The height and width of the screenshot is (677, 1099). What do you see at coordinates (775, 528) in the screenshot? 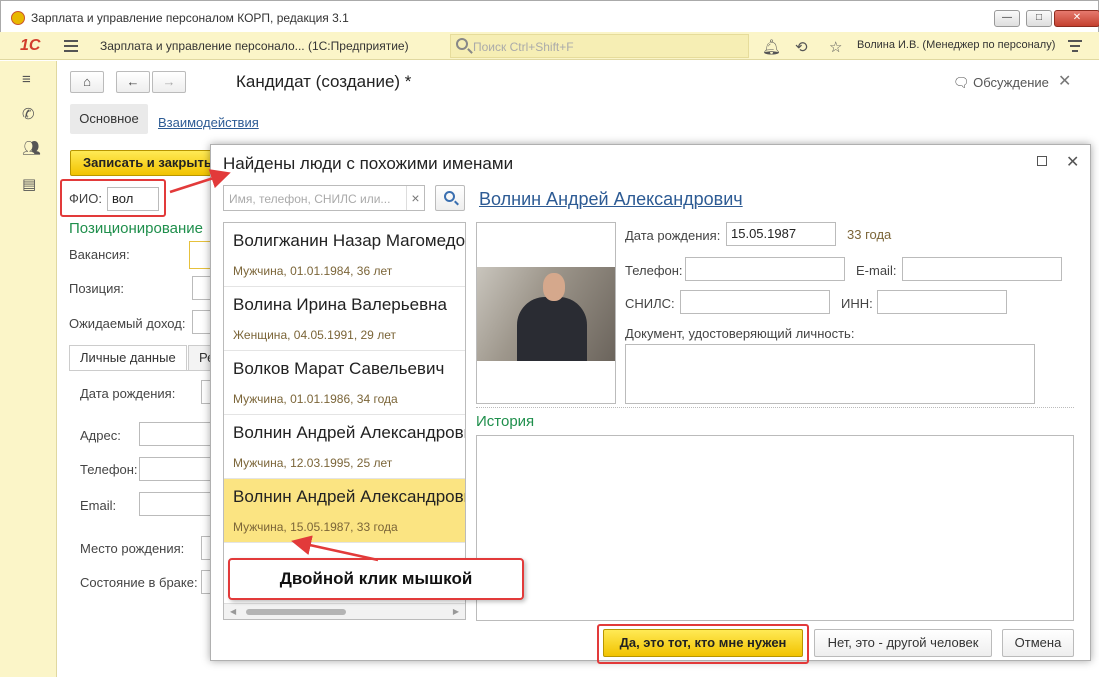
I see `history-box` at bounding box center [775, 528].